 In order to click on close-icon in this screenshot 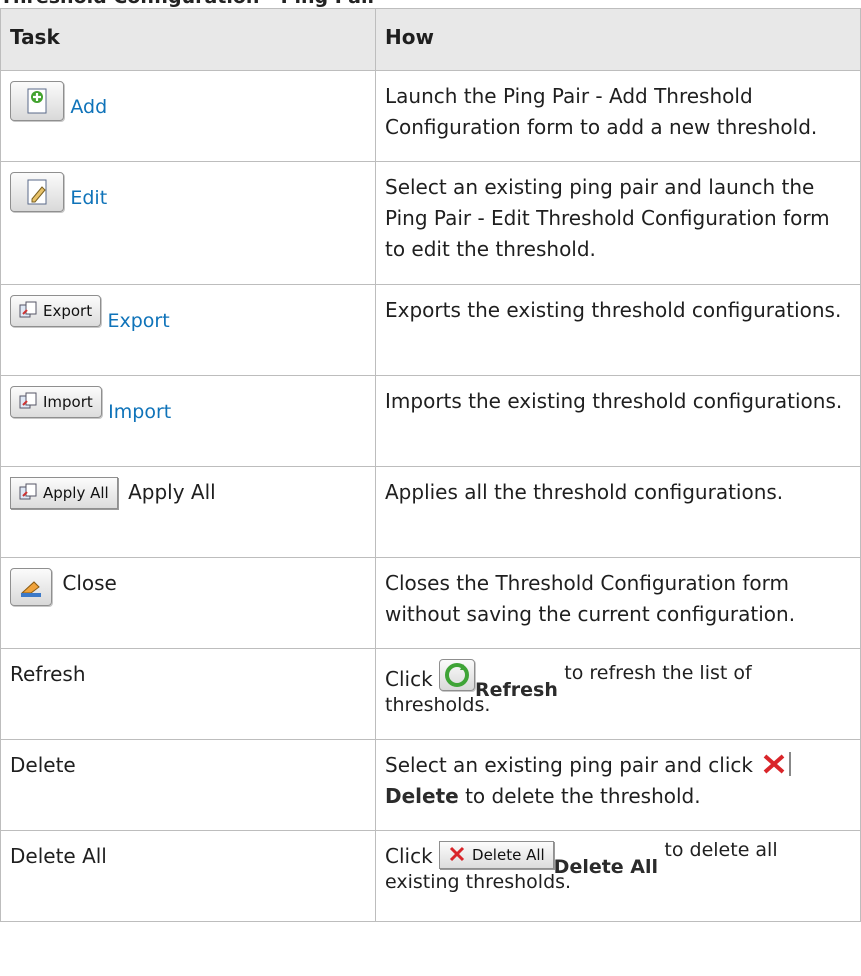, I will do `click(30, 589)`.